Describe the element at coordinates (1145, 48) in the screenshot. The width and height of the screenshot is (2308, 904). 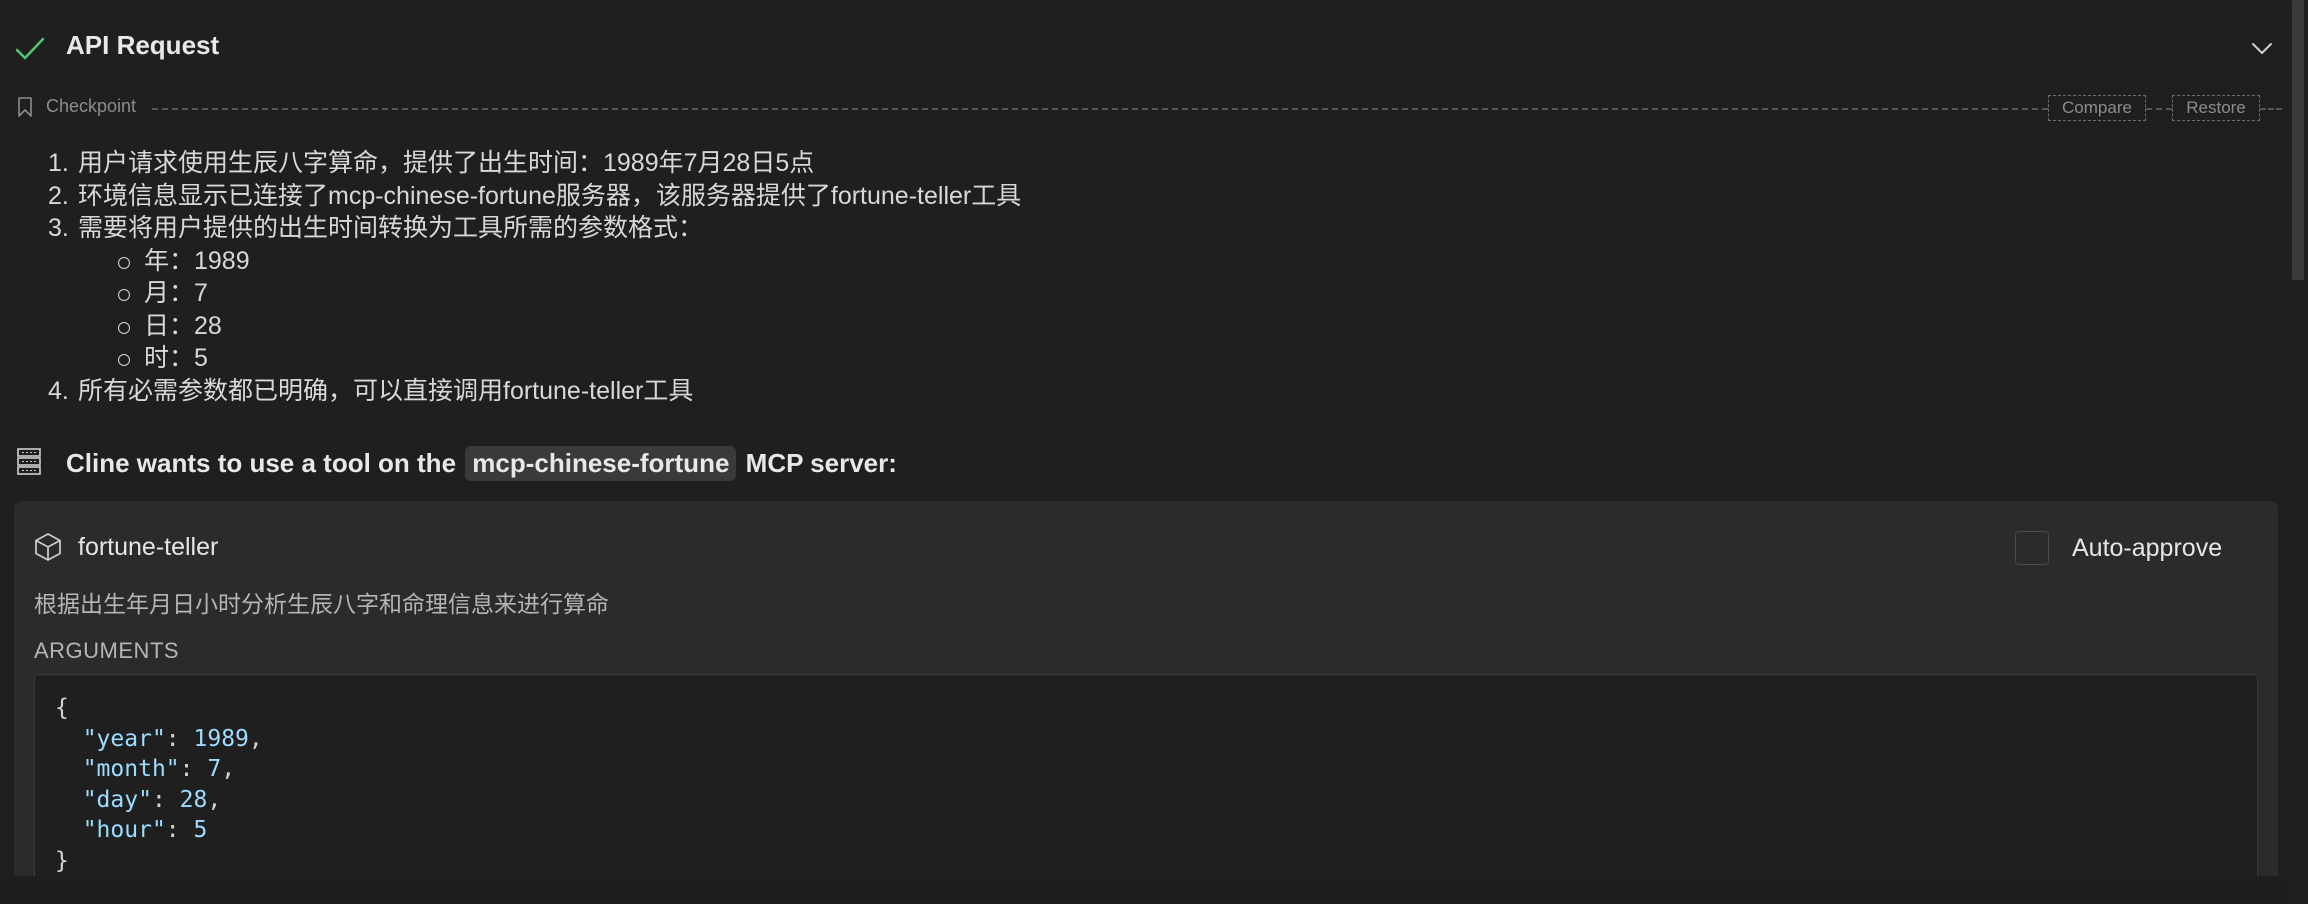
I see `api-request-header: API Request` at that location.